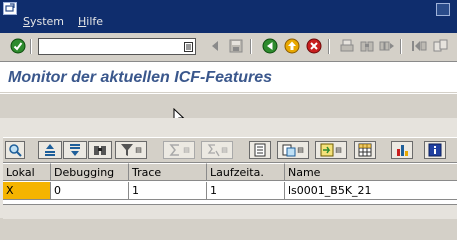  I want to click on grid-empty-area, so click(230, 211).